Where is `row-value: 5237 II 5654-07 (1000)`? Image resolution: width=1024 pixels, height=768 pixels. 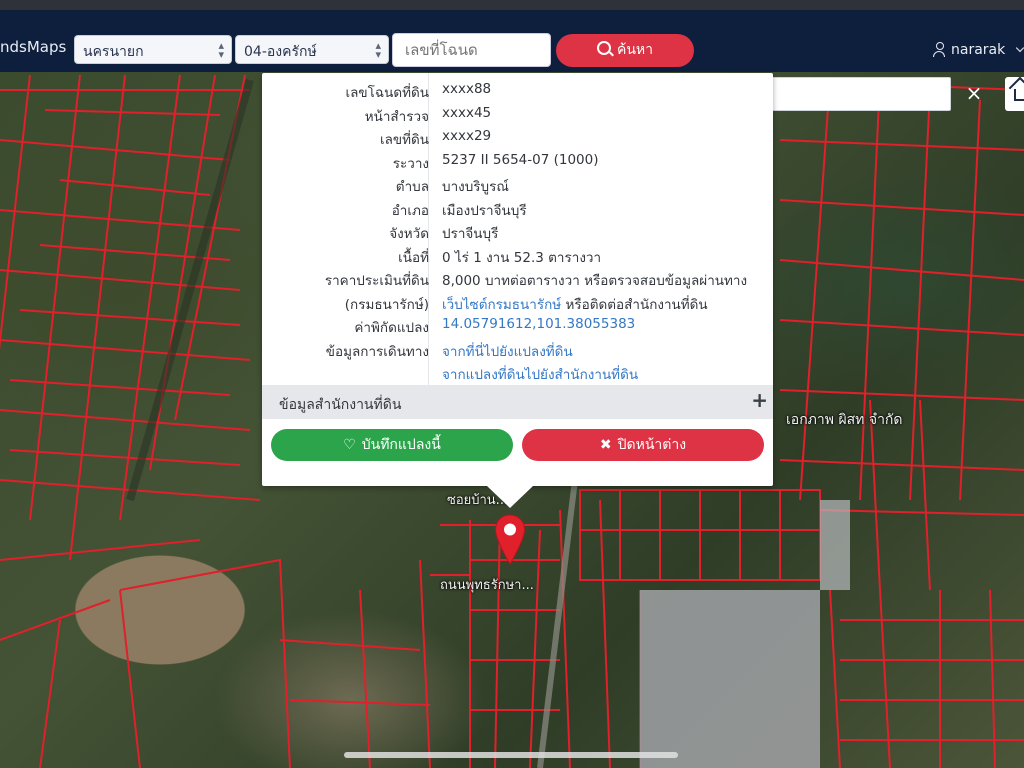 row-value: 5237 II 5654-07 (1000) is located at coordinates (520, 159).